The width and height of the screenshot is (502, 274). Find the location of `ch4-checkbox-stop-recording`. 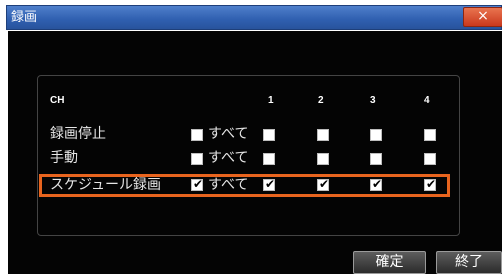

ch4-checkbox-stop-recording is located at coordinates (430, 135).